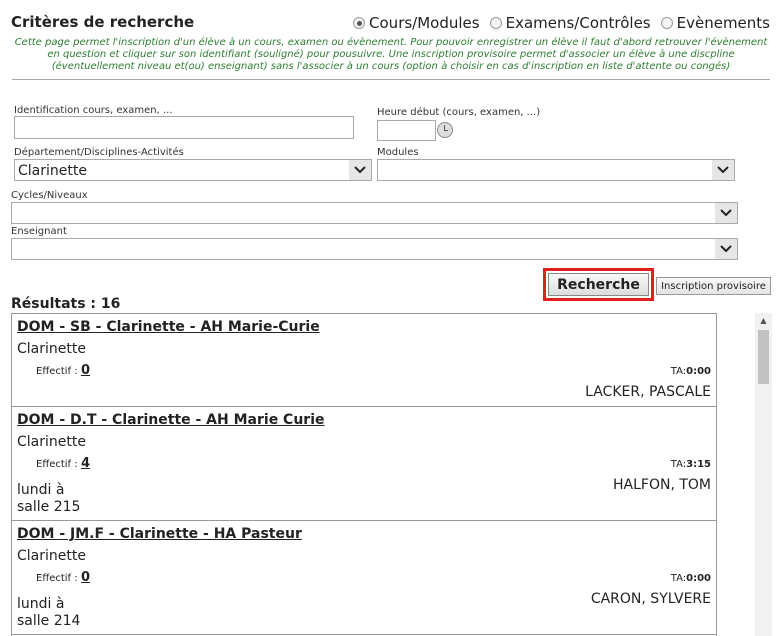 The image size is (784, 636). What do you see at coordinates (39, 231) in the screenshot?
I see `enseignant-label: Enseignant` at bounding box center [39, 231].